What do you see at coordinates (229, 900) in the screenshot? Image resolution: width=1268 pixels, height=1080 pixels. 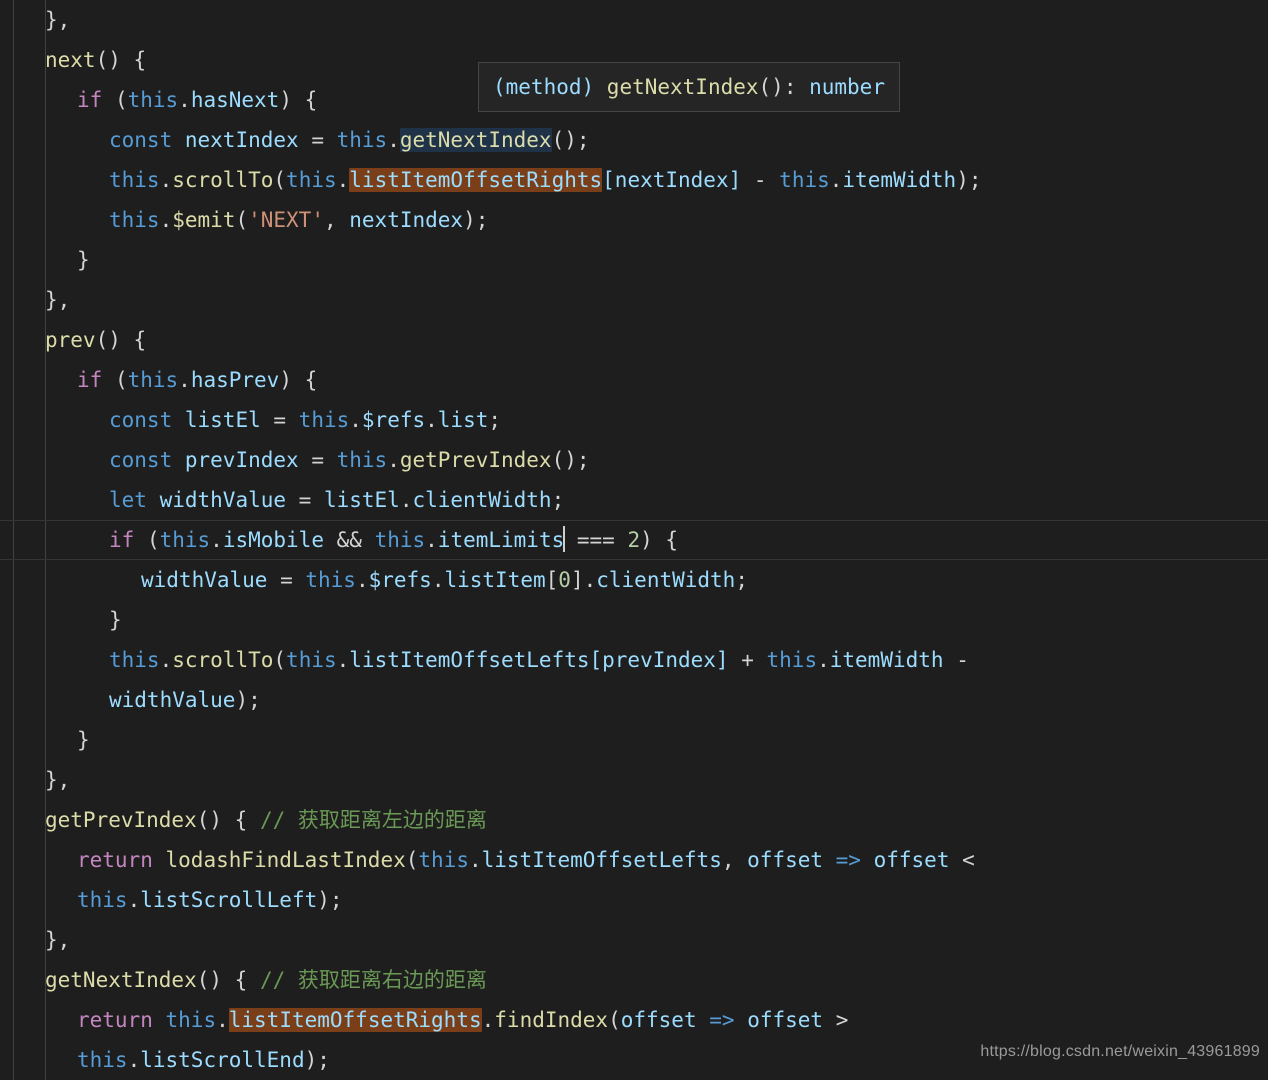 I see `code-token: listScrollLeft` at bounding box center [229, 900].